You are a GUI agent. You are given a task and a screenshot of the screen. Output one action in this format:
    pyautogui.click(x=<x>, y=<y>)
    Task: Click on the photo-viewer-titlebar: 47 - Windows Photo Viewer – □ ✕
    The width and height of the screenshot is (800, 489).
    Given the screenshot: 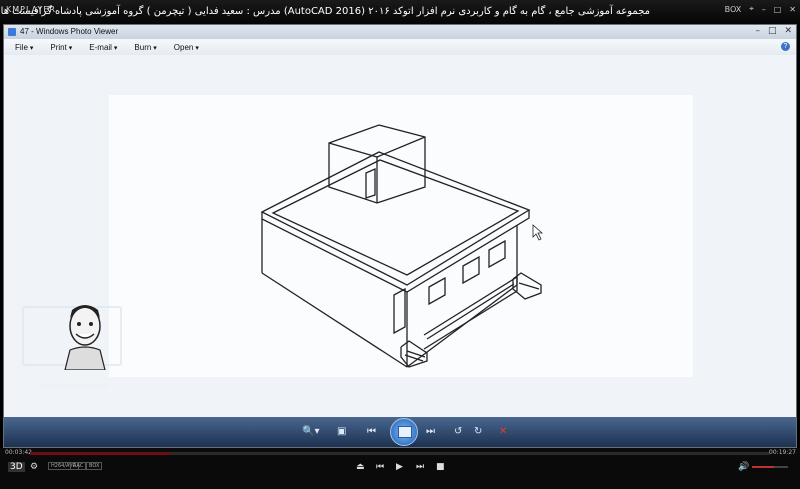 What is the action you would take?
    pyautogui.click(x=400, y=32)
    